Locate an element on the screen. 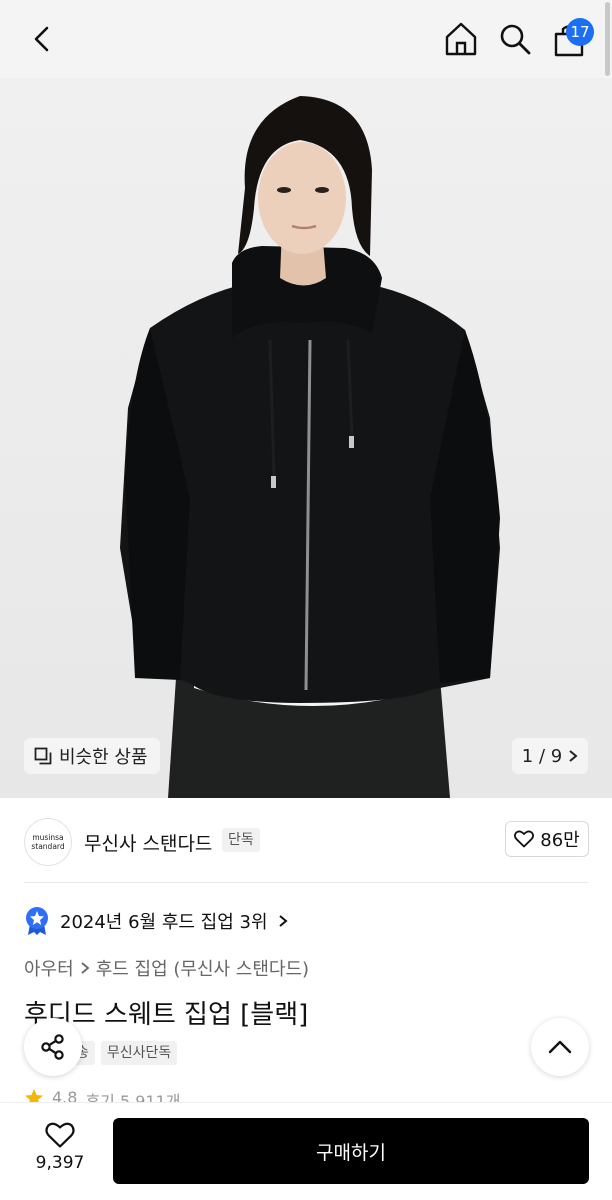 This screenshot has height=1200, width=612. image-pager: 1 / 9 is located at coordinates (550, 756).